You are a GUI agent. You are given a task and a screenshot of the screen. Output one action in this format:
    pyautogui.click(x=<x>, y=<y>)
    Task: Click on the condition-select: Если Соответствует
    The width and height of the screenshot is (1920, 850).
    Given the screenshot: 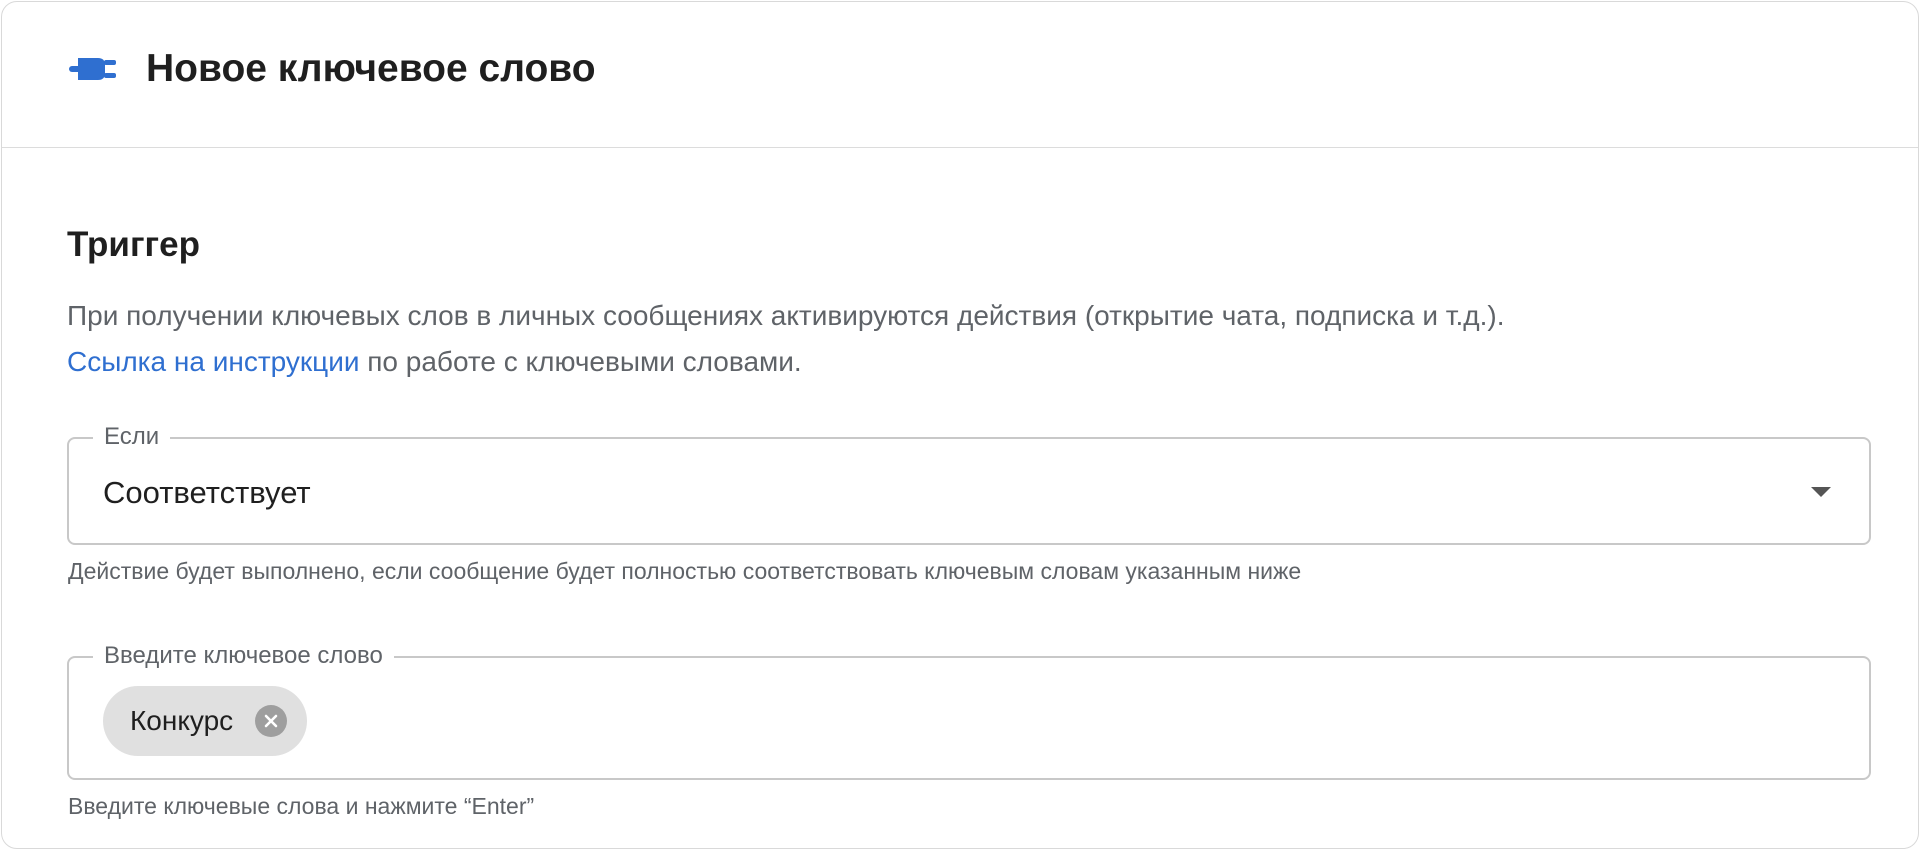 What is the action you would take?
    pyautogui.click(x=969, y=483)
    